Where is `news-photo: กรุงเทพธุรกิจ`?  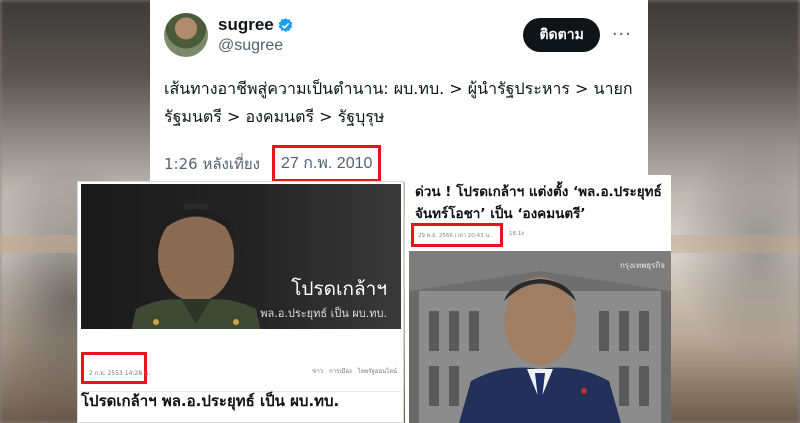 news-photo: กรุงเทพธุรกิจ is located at coordinates (540, 337).